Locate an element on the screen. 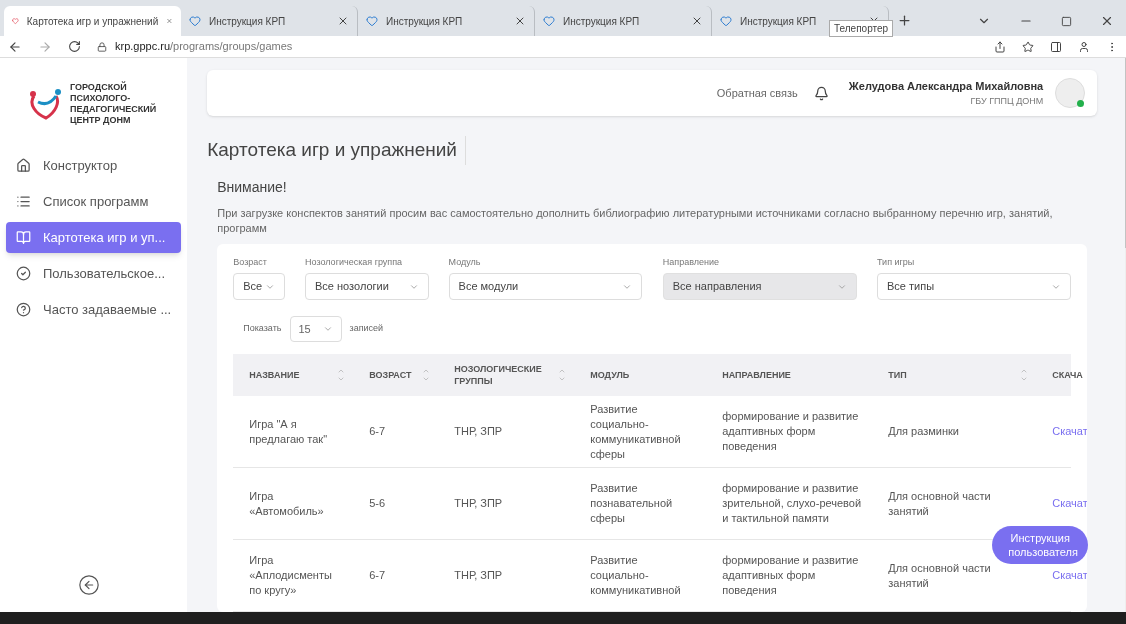 This screenshot has height=624, width=1126. logo-text: ПСИХОЛОГО- is located at coordinates (101, 98).